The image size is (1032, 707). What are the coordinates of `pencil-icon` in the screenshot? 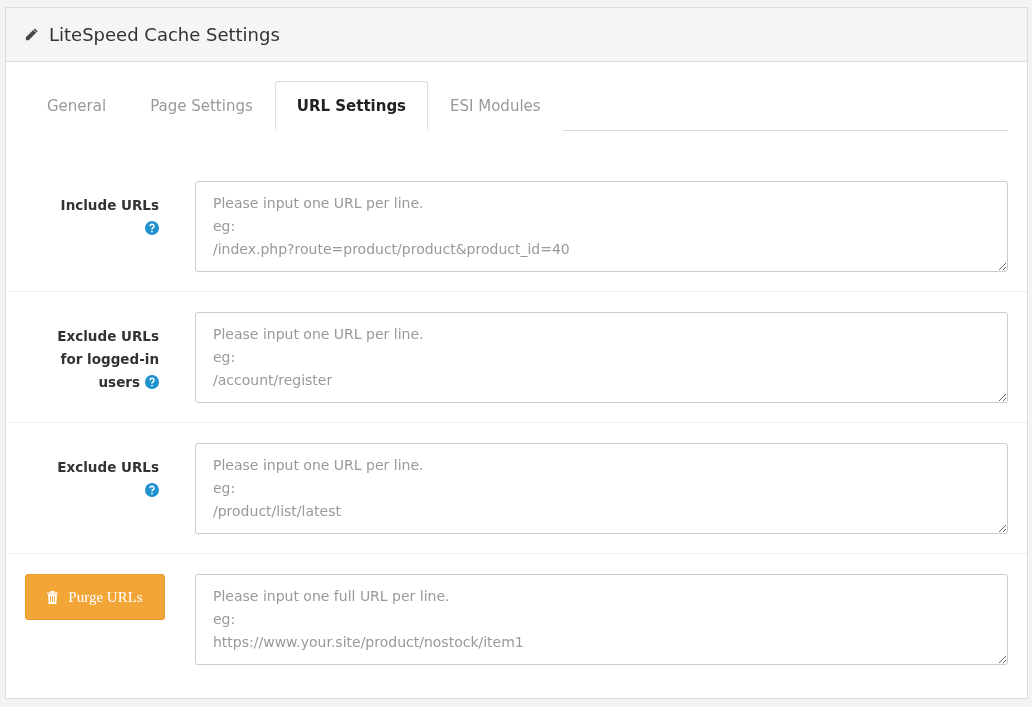 It's located at (31, 34).